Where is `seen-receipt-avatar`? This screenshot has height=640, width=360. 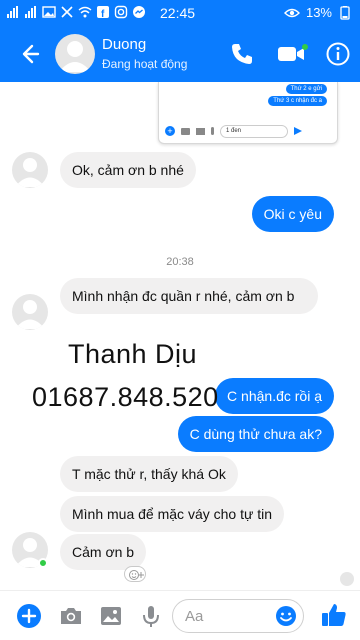
seen-receipt-avatar is located at coordinates (347, 579).